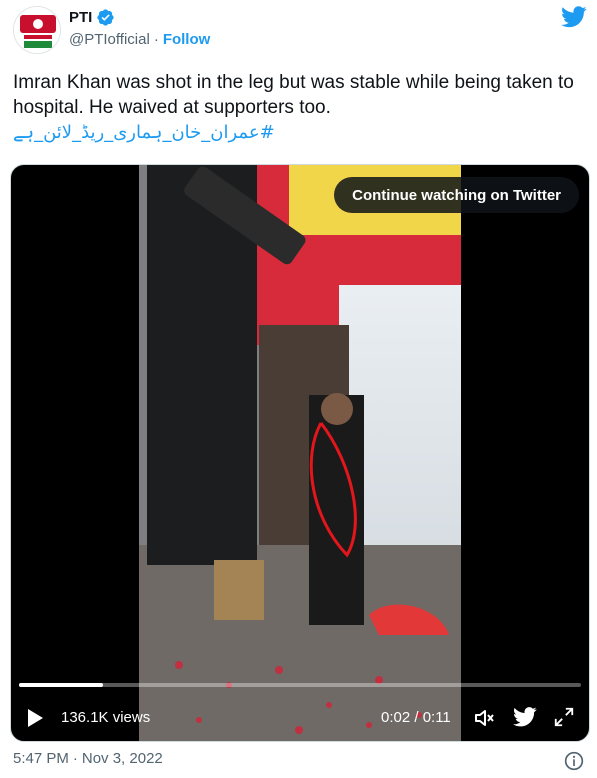 Image resolution: width=597 pixels, height=778 pixels. I want to click on hashtag-link: #عمران_خان_ہماری_ریڈ_لائن_ہے, so click(144, 132).